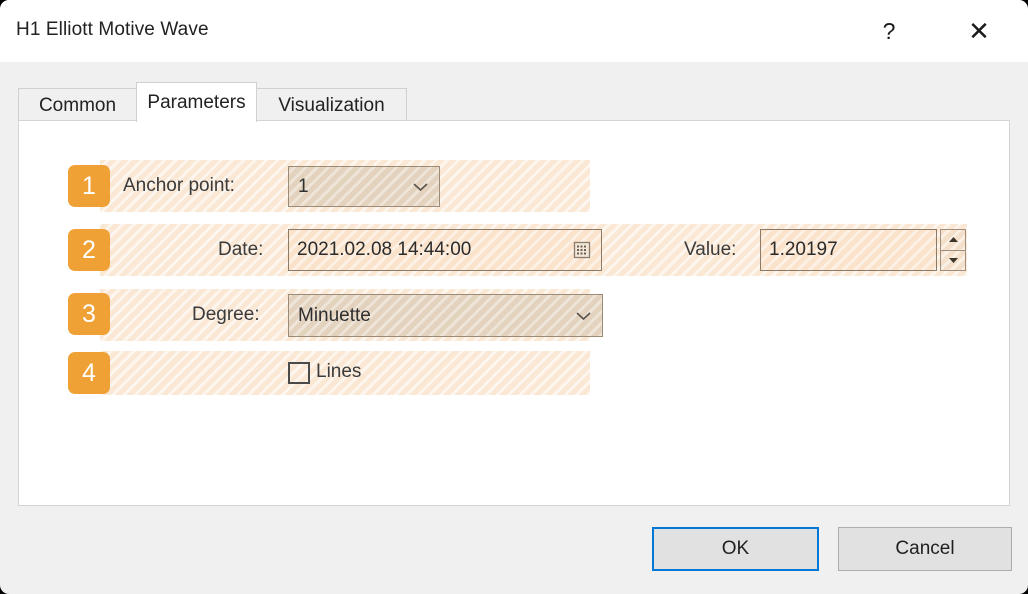 This screenshot has height=594, width=1028. I want to click on step-badge-4-number: 4, so click(89, 372).